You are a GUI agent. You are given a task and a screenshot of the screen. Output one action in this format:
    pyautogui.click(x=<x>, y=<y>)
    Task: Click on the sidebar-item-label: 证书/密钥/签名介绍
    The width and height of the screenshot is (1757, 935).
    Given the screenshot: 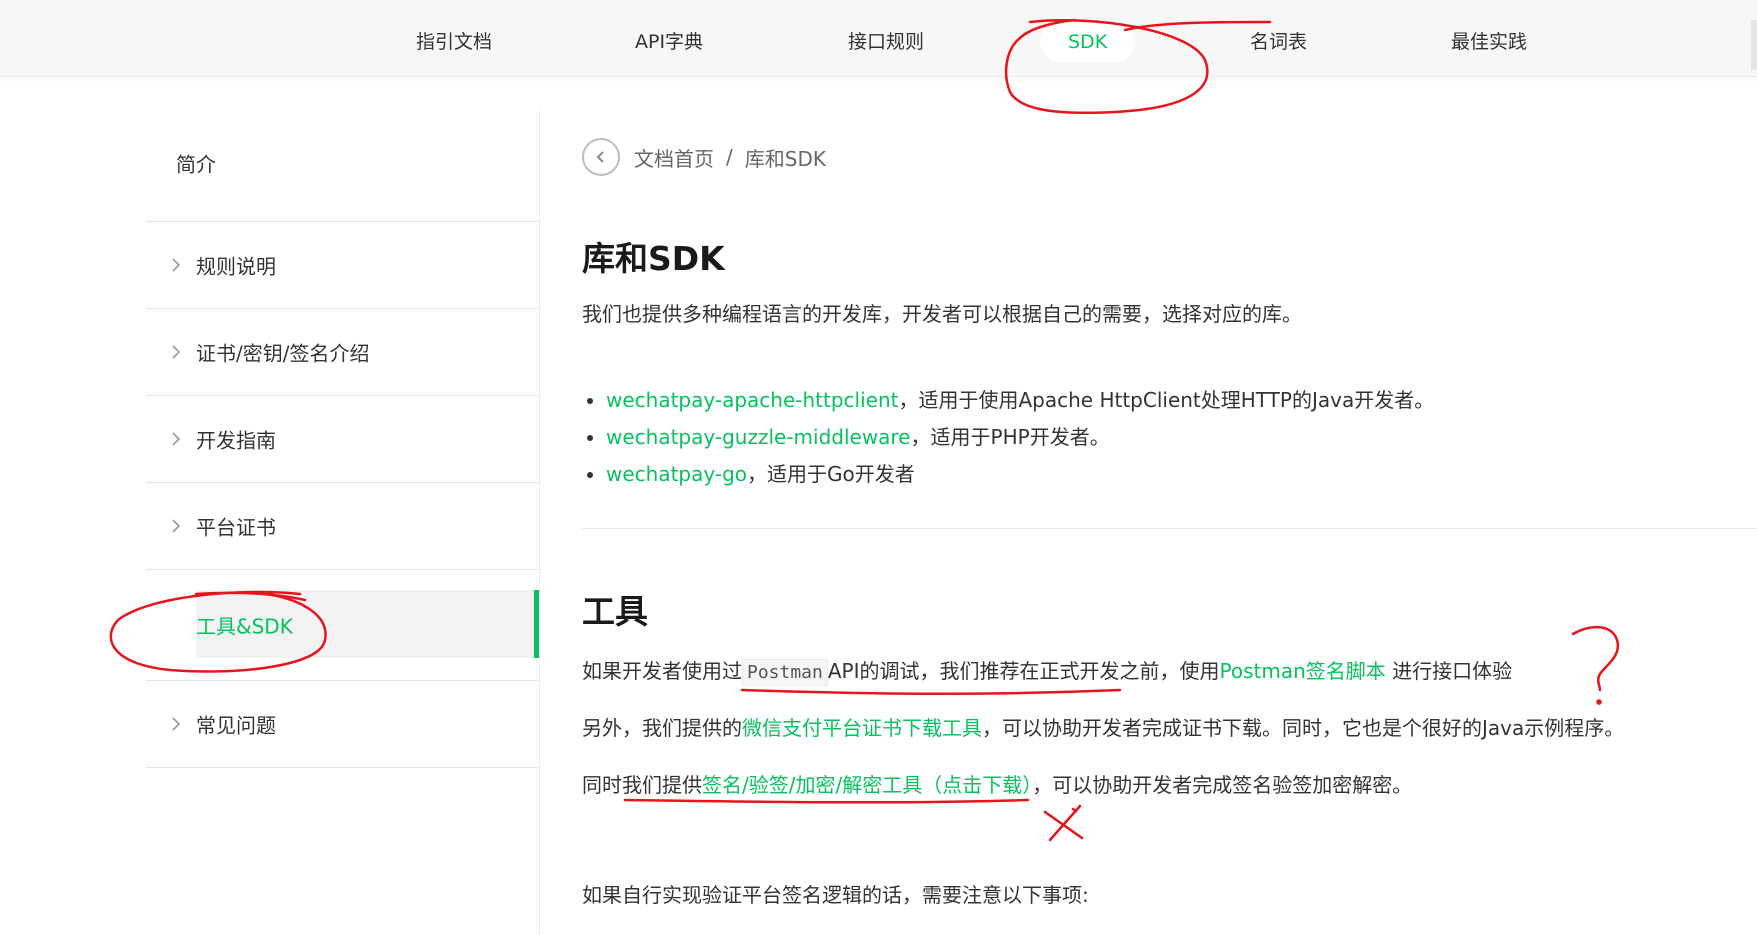 What is the action you would take?
    pyautogui.click(x=283, y=353)
    